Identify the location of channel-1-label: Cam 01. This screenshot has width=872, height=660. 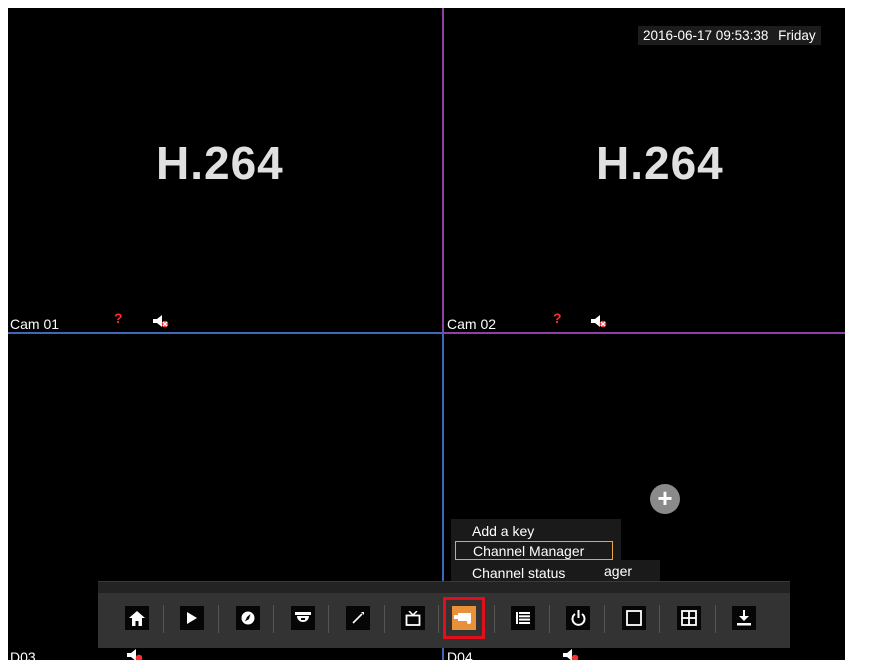
(35, 324).